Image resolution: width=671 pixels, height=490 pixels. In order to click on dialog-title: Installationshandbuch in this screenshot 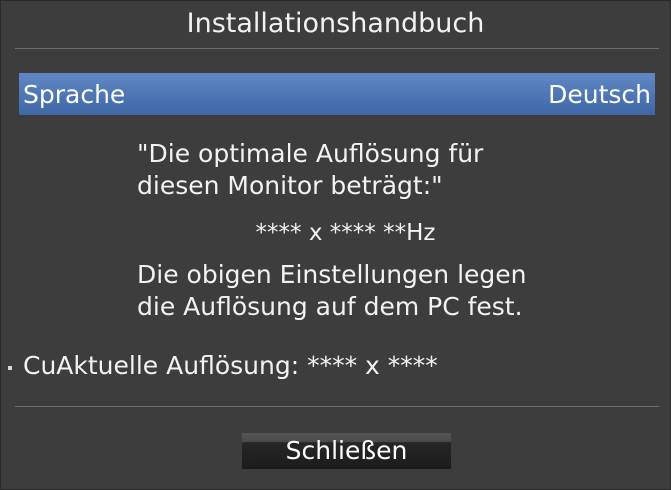, I will do `click(335, 23)`.